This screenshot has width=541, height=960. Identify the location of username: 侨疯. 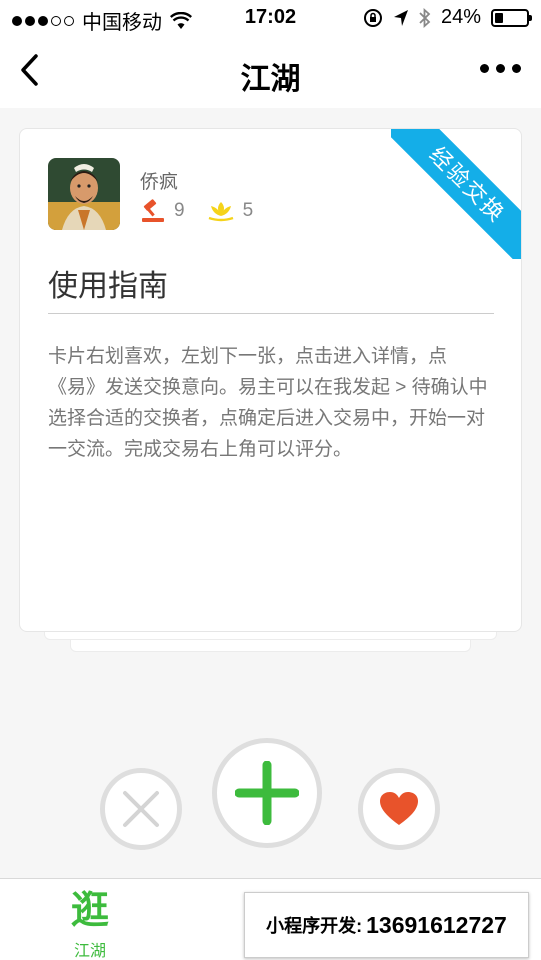
(159, 182).